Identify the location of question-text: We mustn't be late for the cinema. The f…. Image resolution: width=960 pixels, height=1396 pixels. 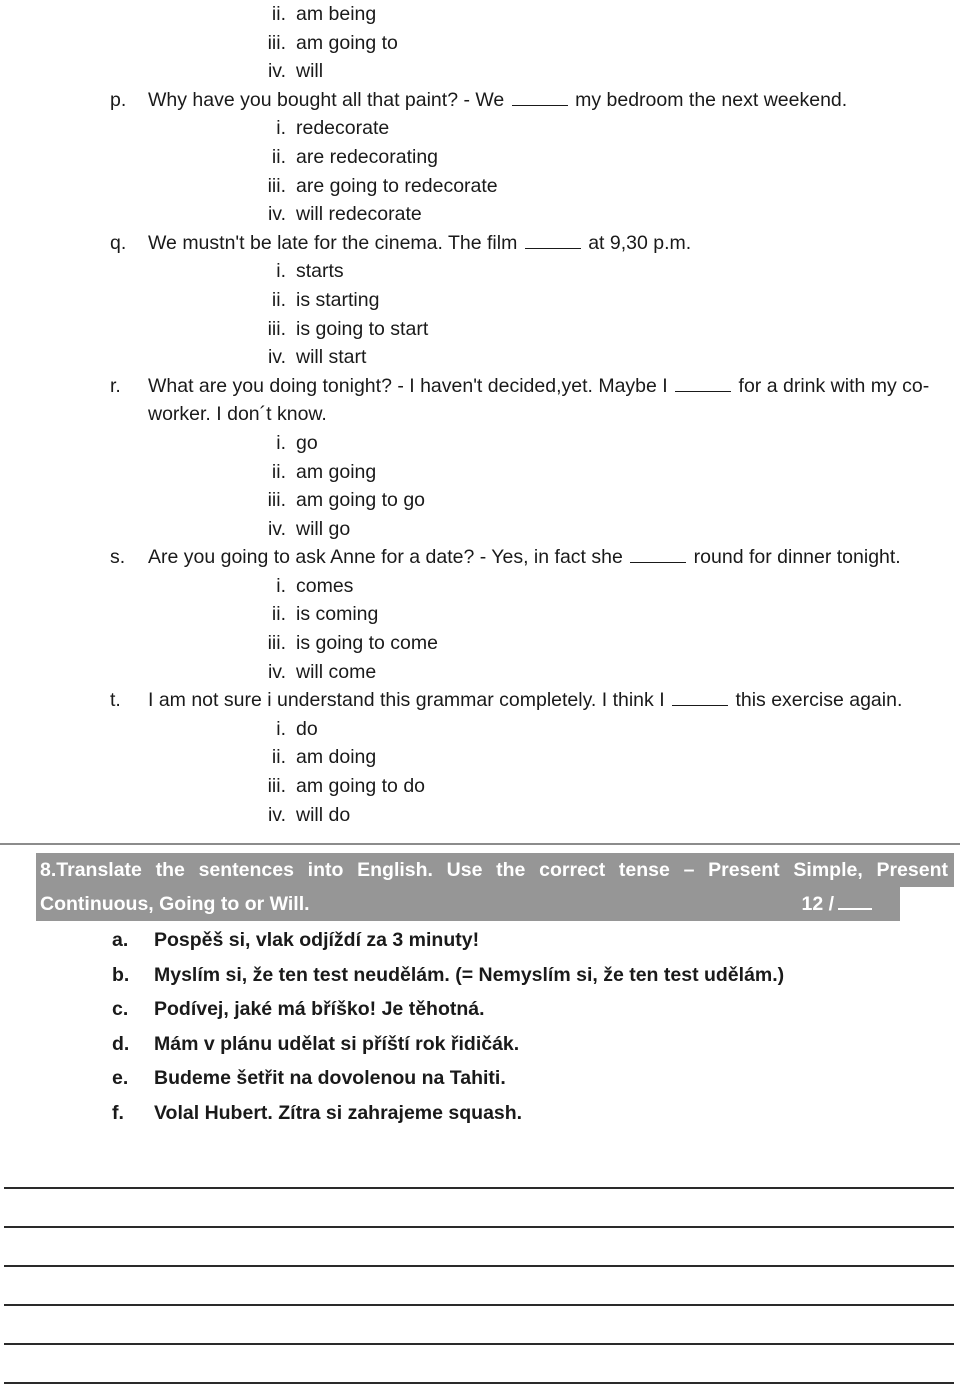
(550, 243).